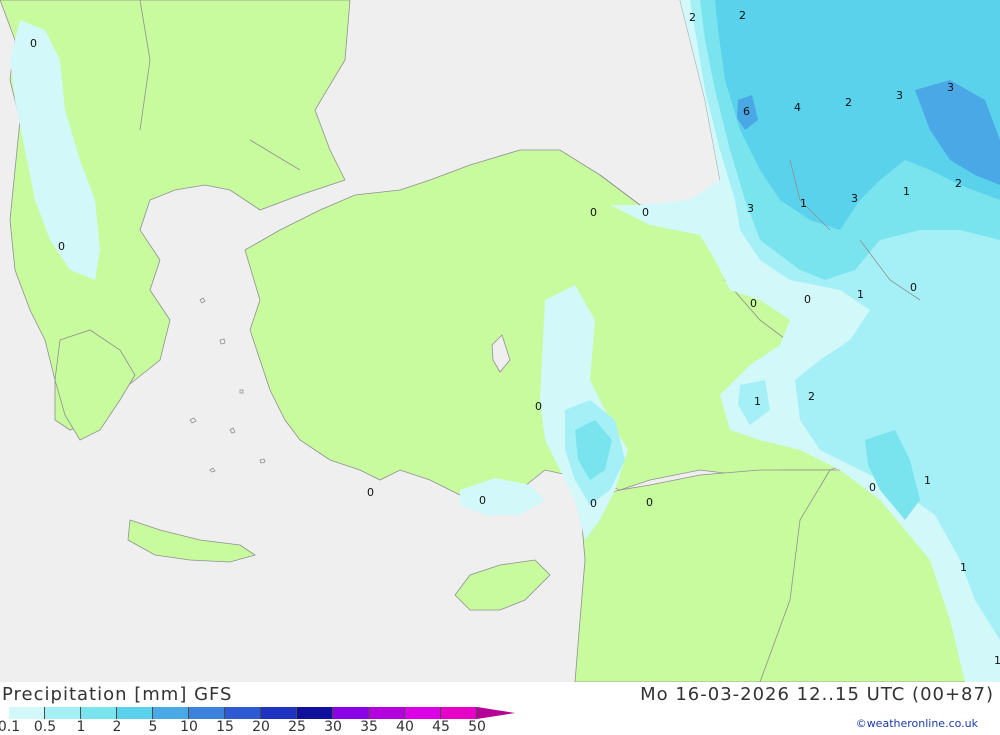  I want to click on valid-time: Mo 16-03-2026 12..15 UTC (00+87), so click(817, 694).